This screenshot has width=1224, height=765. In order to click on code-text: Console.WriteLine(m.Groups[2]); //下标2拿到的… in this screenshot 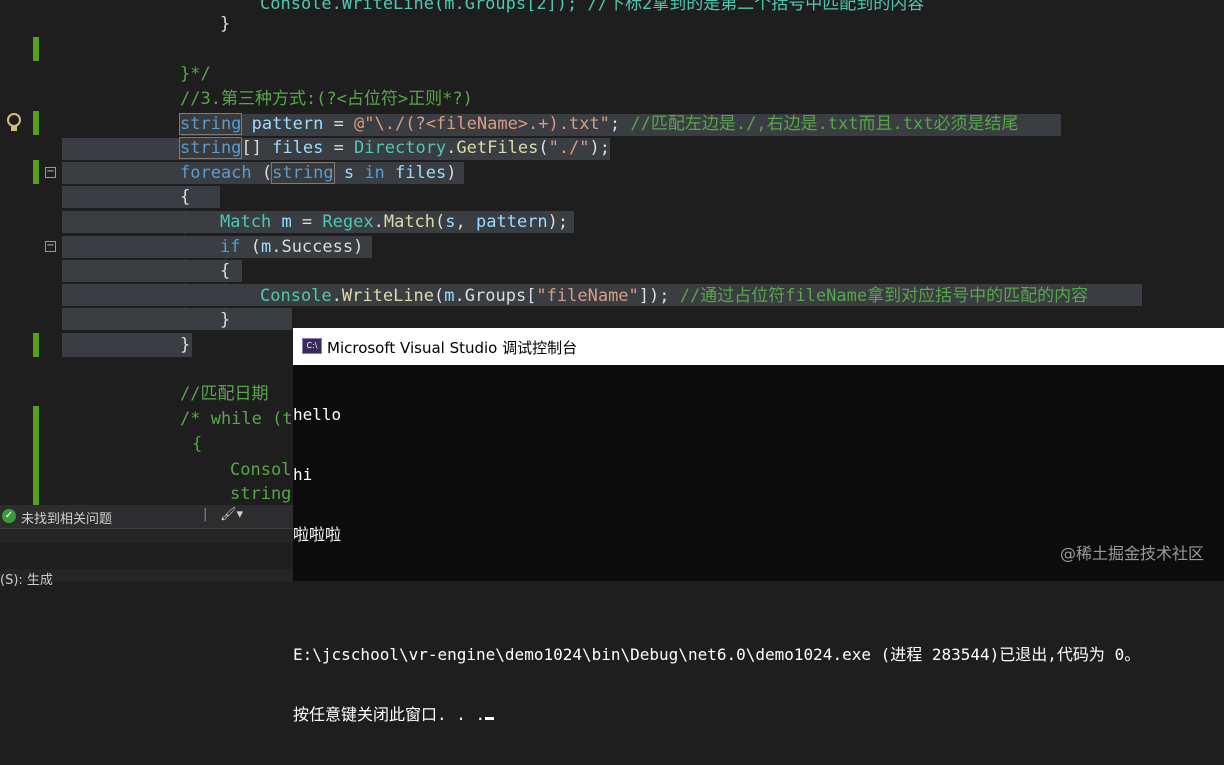, I will do `click(592, 7)`.